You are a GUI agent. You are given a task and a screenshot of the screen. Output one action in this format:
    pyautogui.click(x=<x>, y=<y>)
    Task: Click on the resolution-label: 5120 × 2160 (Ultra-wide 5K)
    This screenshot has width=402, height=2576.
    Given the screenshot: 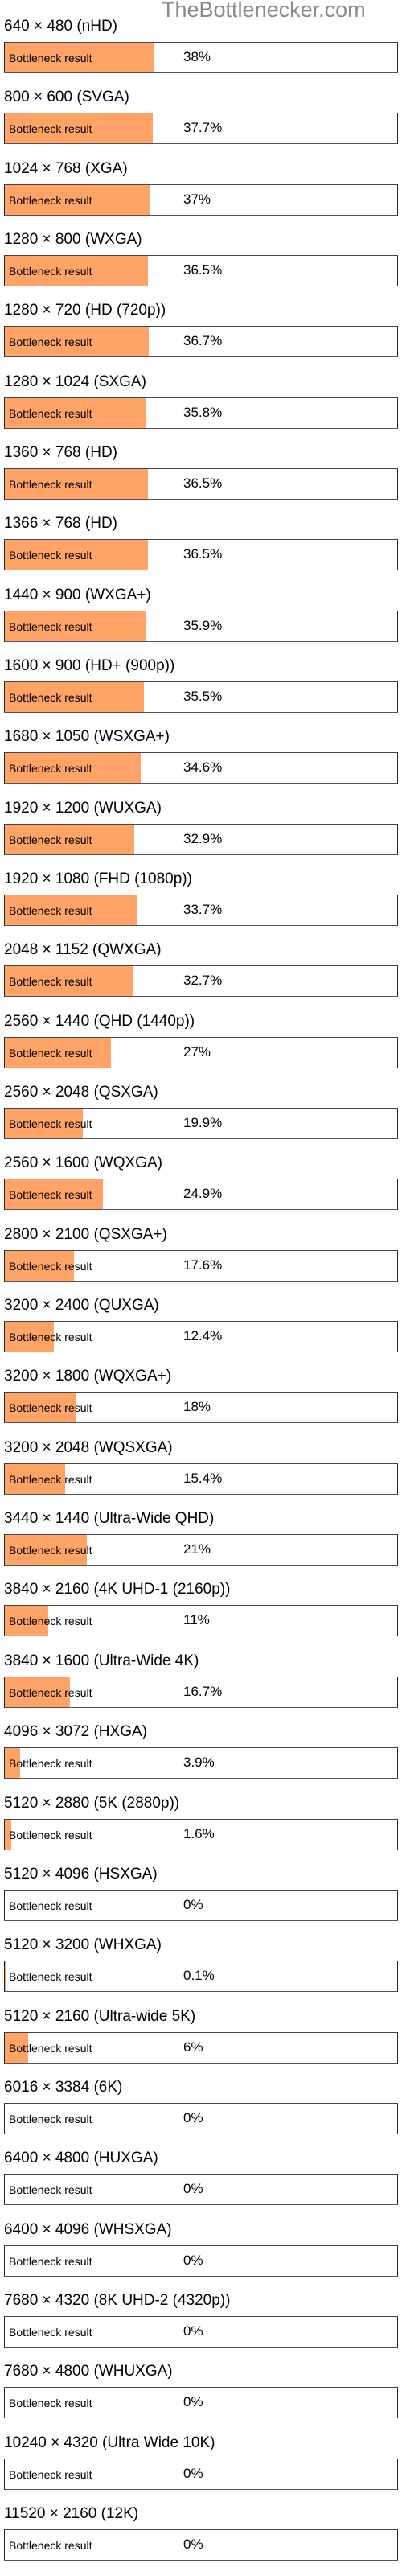 What is the action you would take?
    pyautogui.click(x=99, y=2017)
    